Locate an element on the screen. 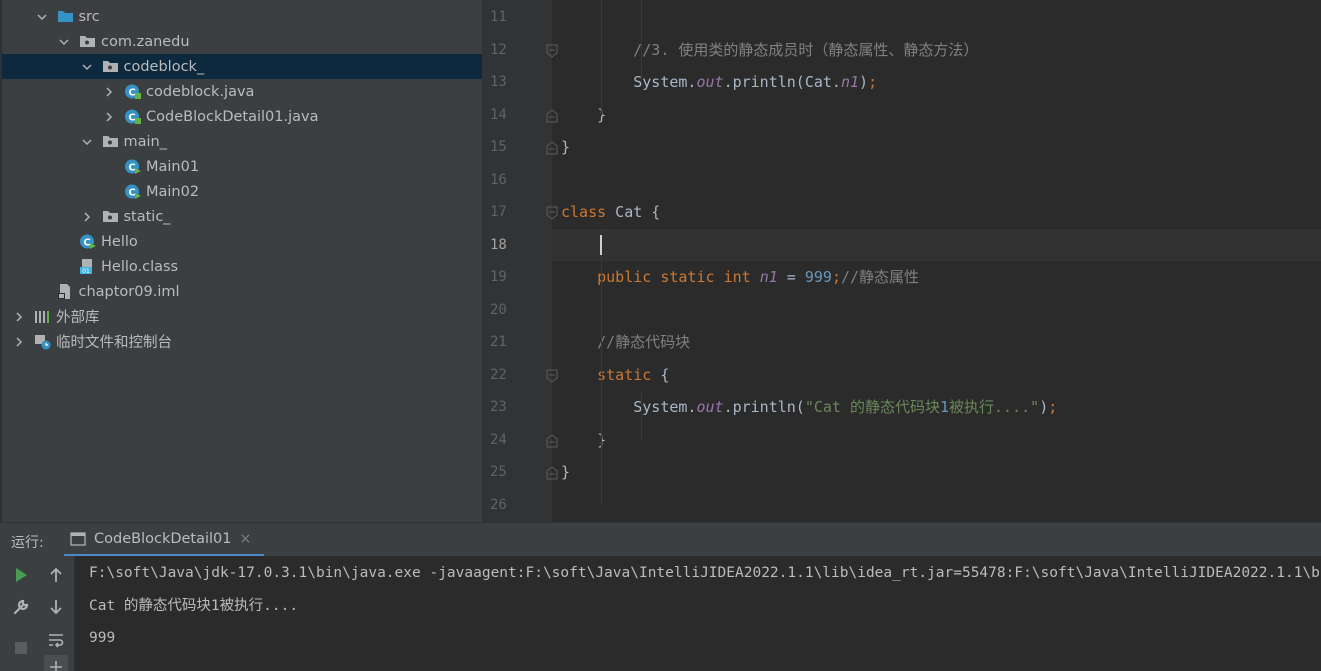 This screenshot has width=1321, height=671. print-button is located at coordinates (56, 663).